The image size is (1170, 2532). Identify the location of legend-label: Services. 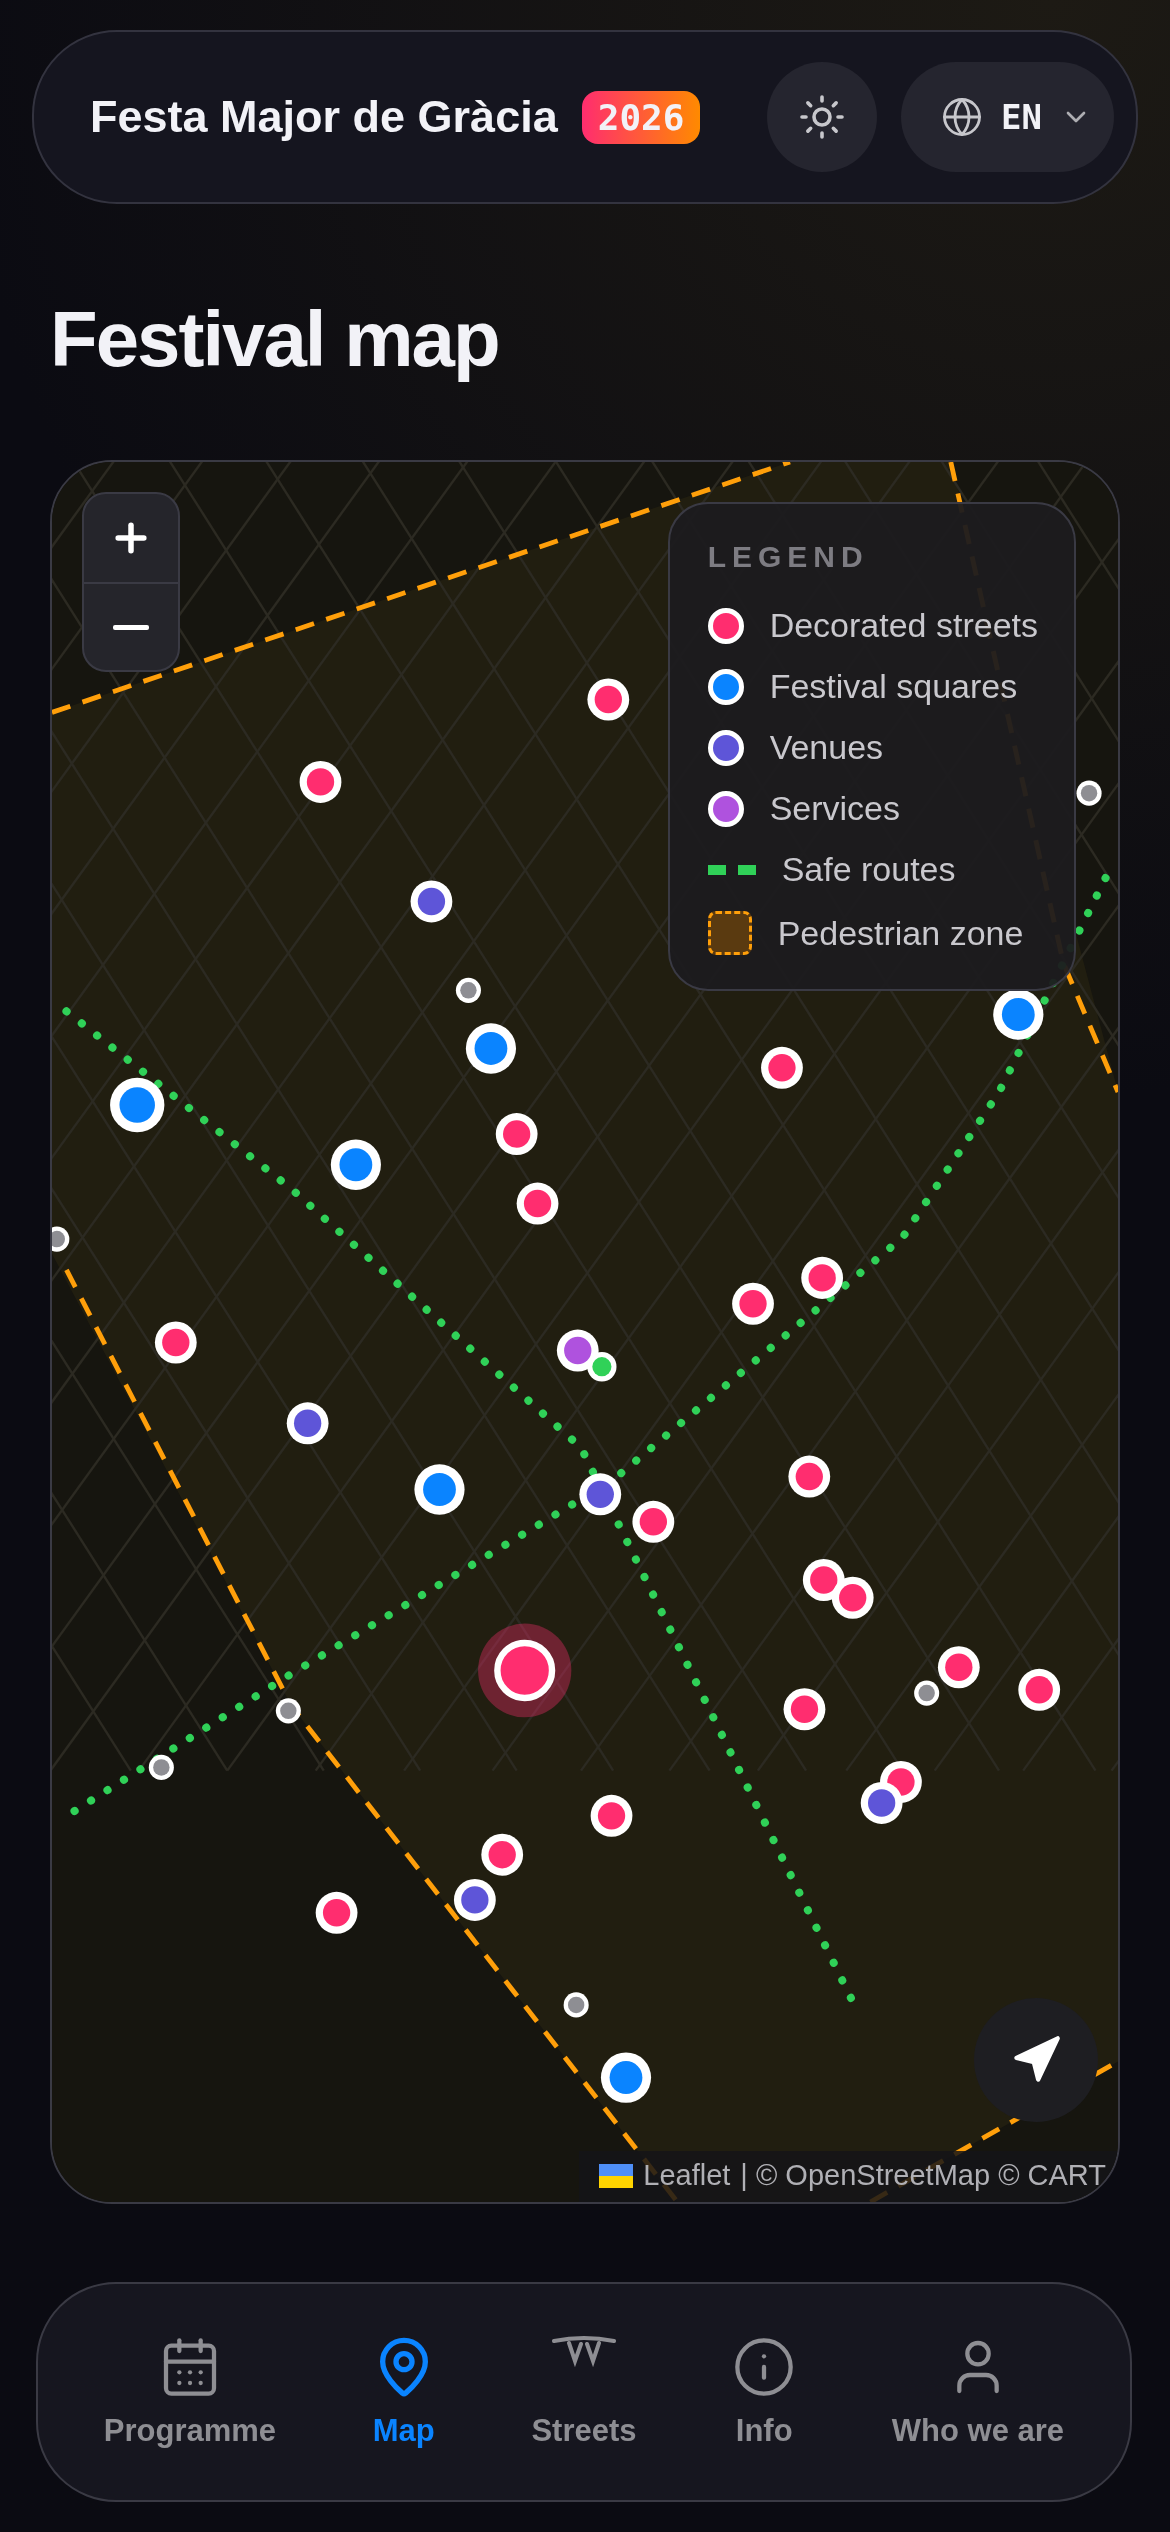
(834, 808).